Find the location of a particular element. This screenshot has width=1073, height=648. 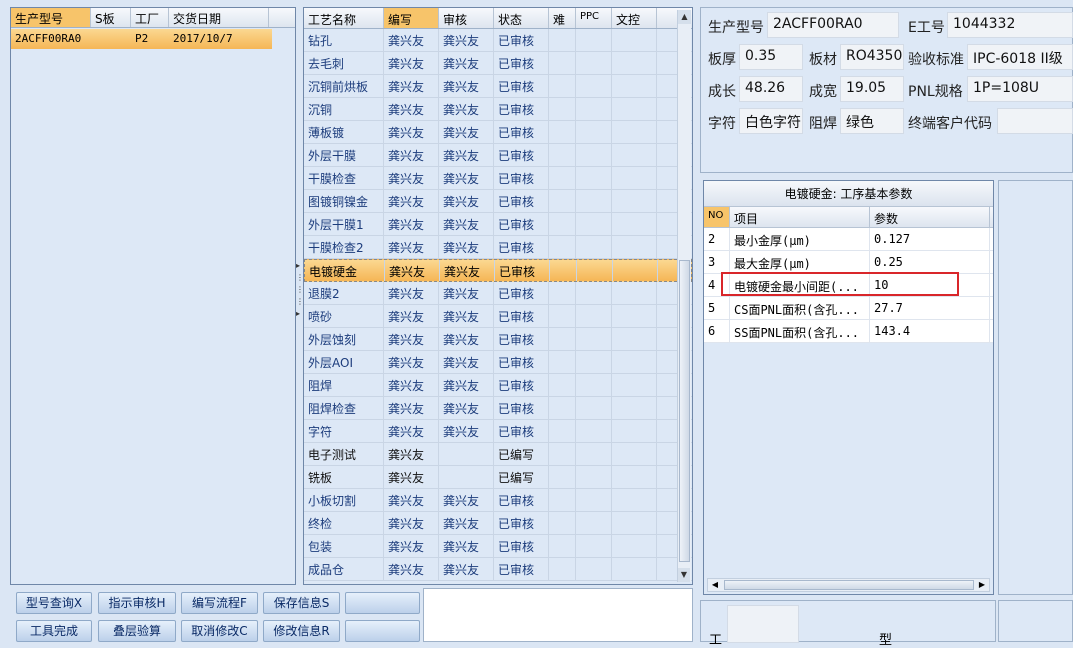

material-label: 板材 is located at coordinates (823, 60).